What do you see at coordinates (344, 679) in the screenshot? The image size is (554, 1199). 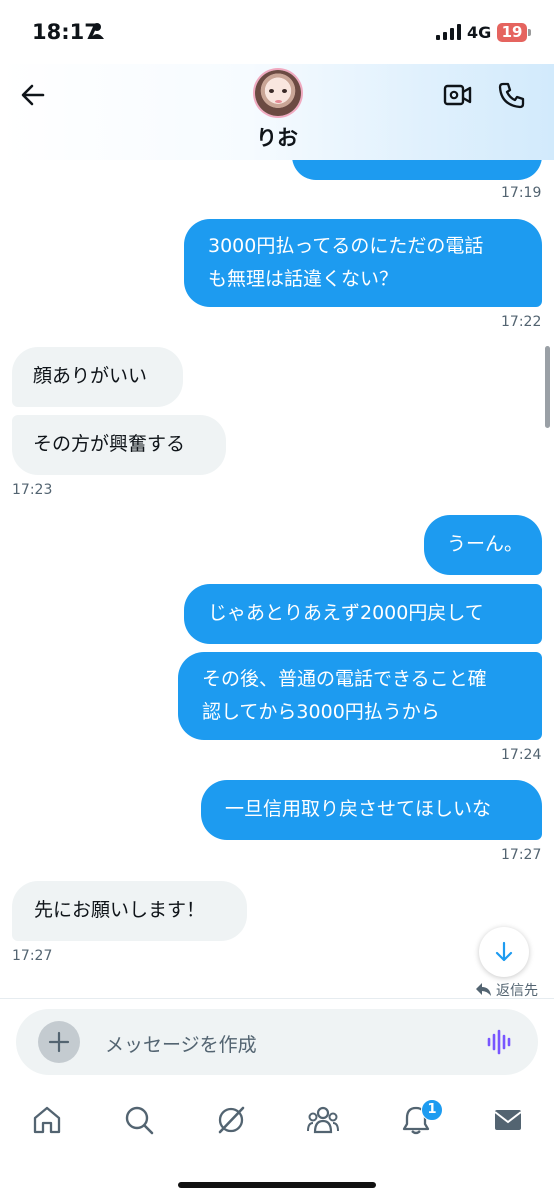 I see `message-line: その後、普通の電話できること確` at bounding box center [344, 679].